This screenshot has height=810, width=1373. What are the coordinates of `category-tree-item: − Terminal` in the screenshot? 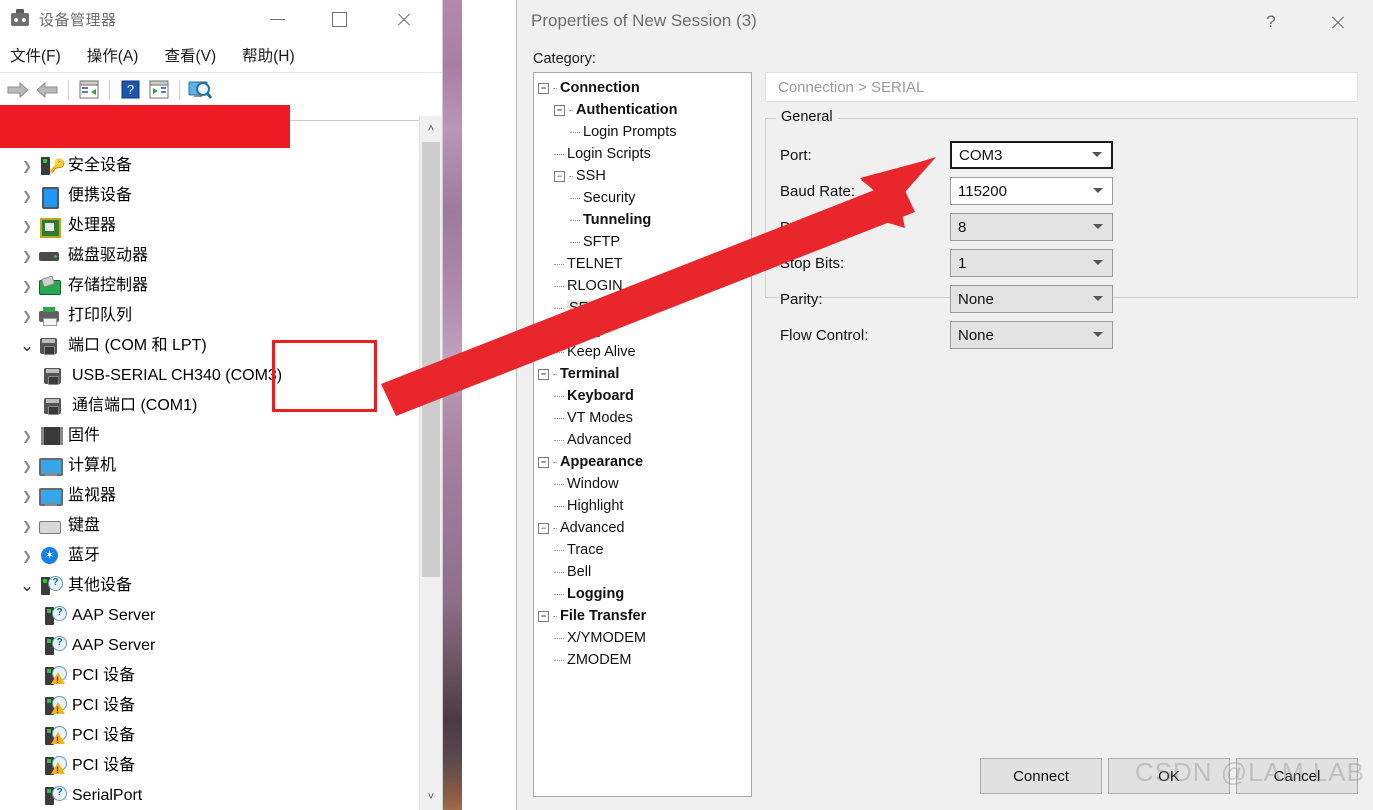 It's located at (642, 374).